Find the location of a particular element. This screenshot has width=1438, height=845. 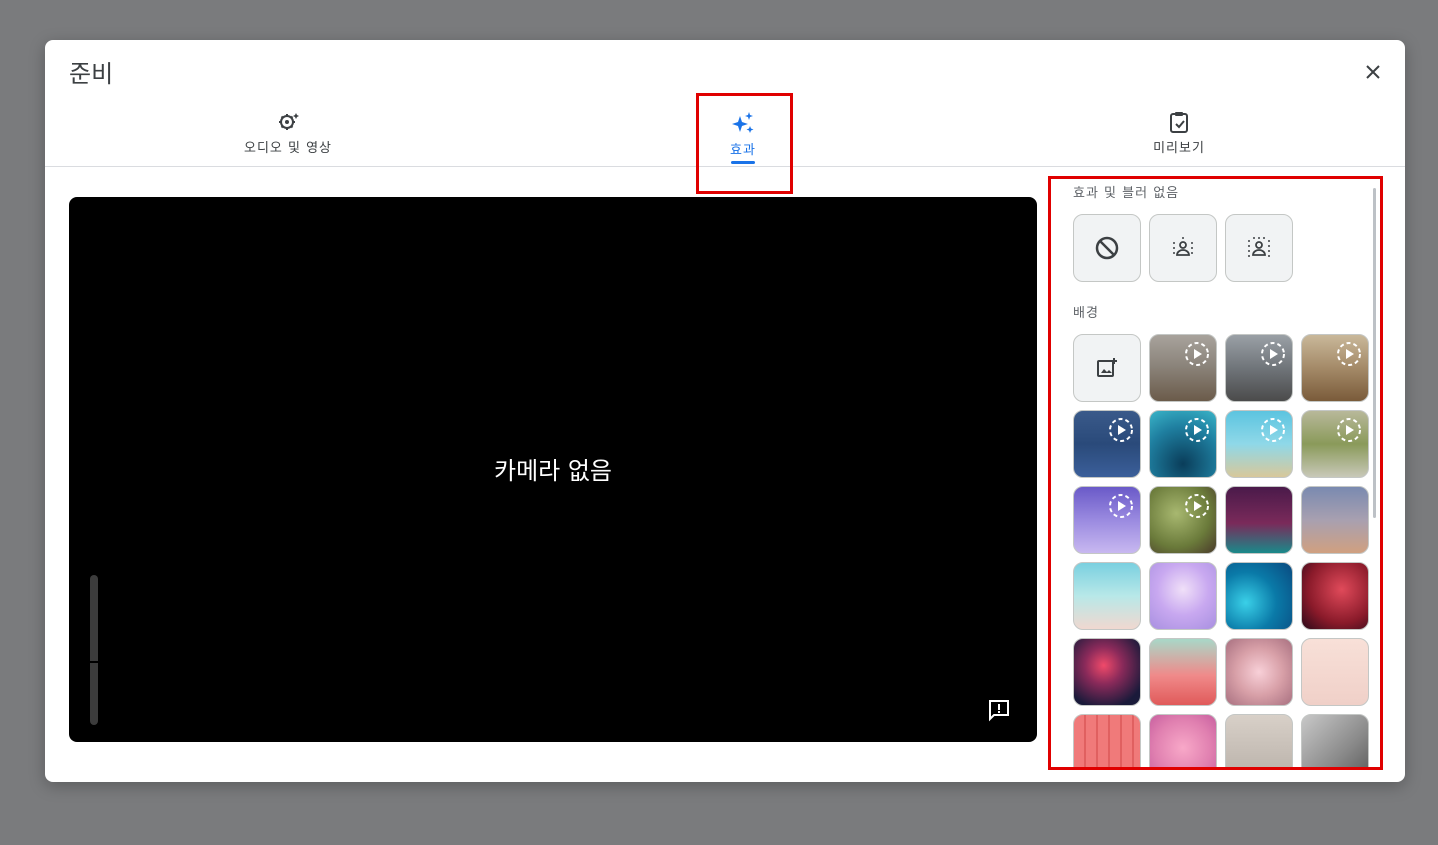

add-image-icon is located at coordinates (1107, 367).